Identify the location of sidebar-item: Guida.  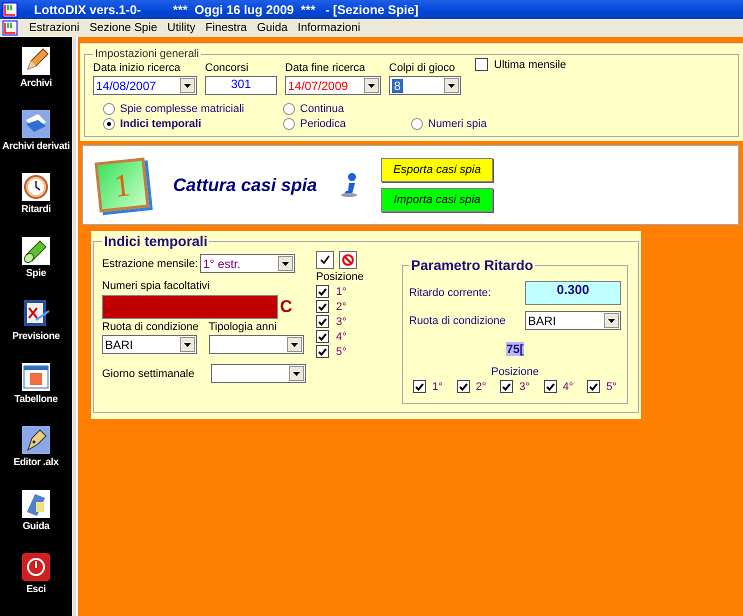
(36, 521).